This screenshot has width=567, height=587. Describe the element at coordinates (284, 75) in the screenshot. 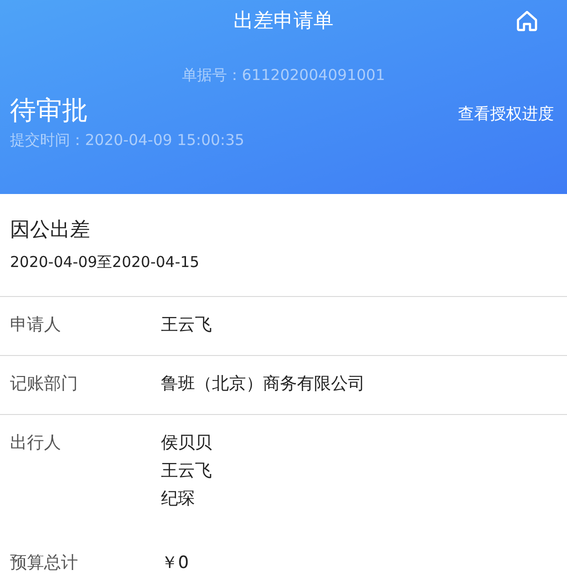

I see `document-number: 单据号：611202004091001` at that location.